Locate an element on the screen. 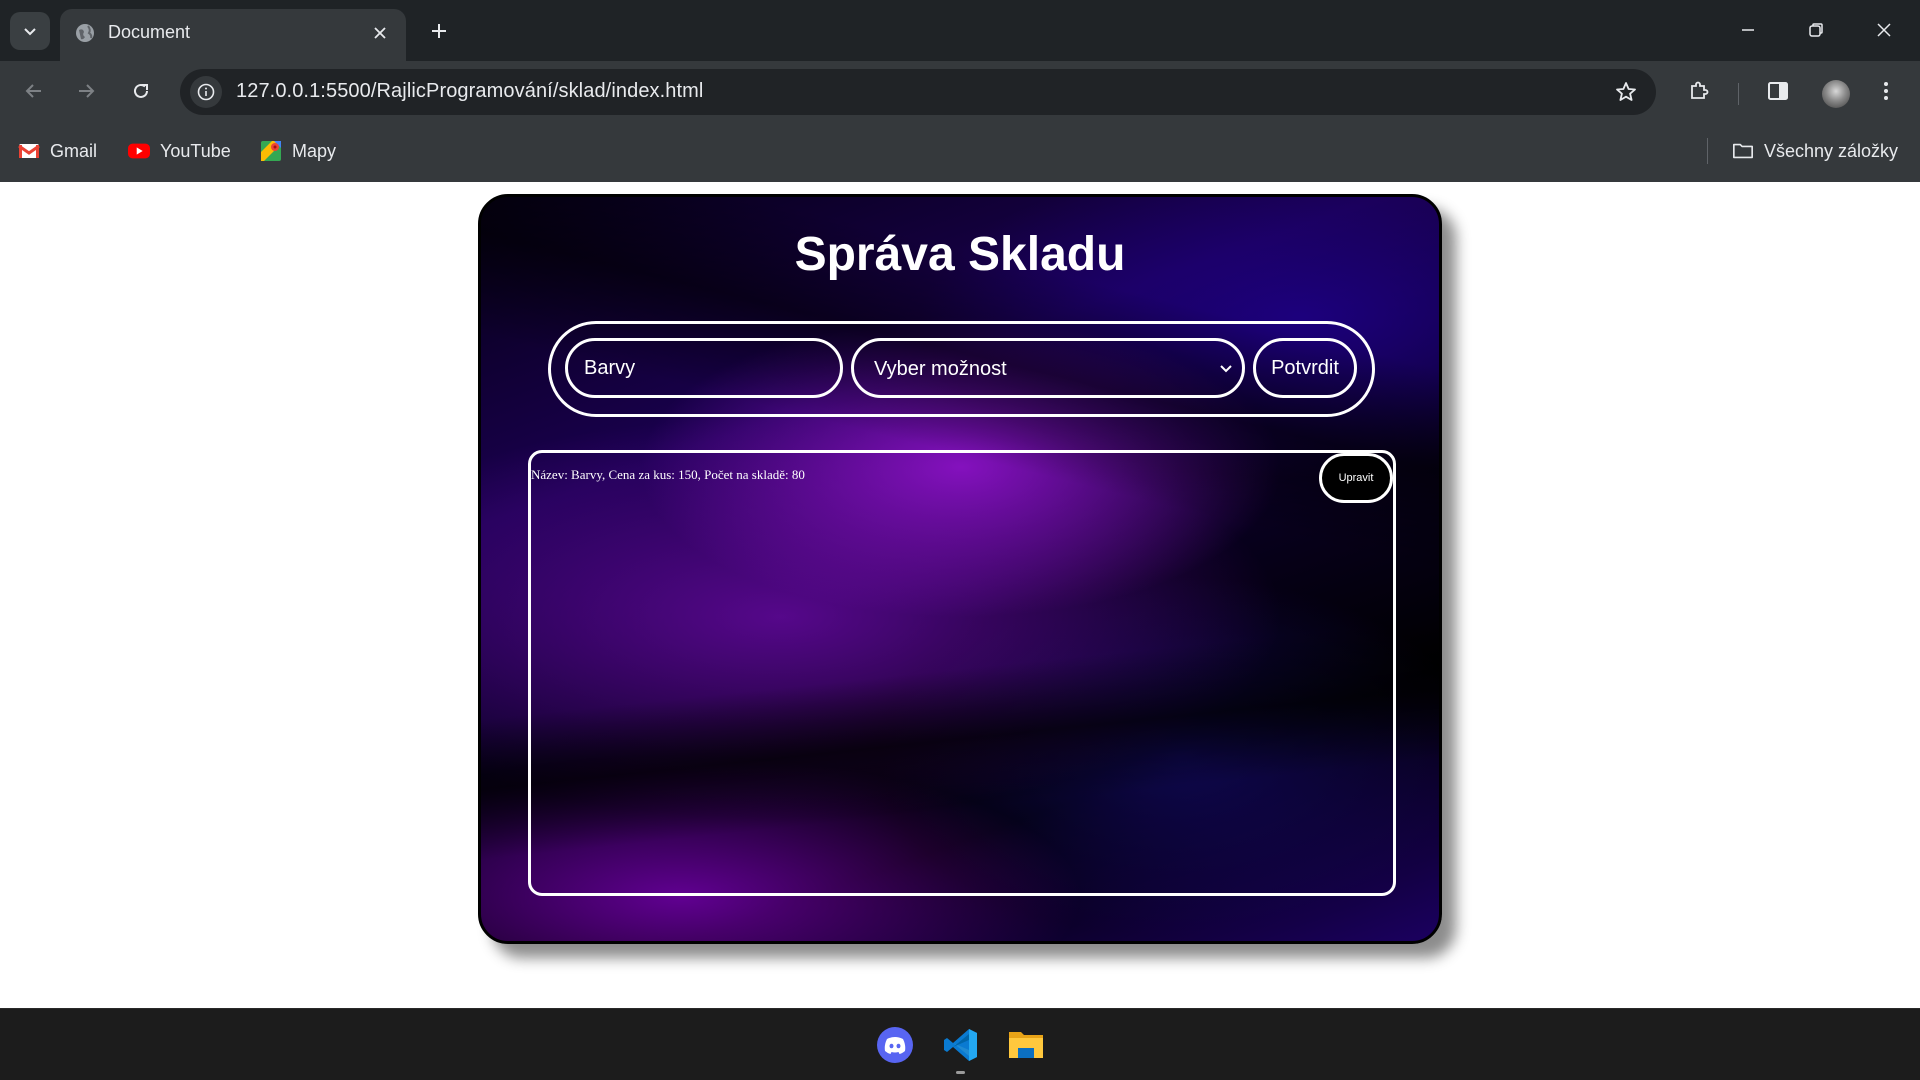  item-name-input is located at coordinates (704, 368).